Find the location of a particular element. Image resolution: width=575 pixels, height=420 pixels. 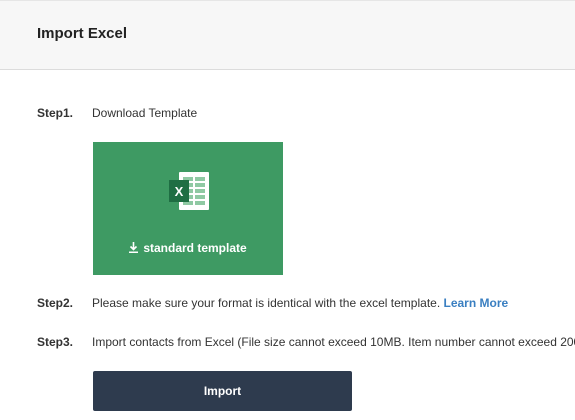

step-3-label: Step3. is located at coordinates (55, 342).